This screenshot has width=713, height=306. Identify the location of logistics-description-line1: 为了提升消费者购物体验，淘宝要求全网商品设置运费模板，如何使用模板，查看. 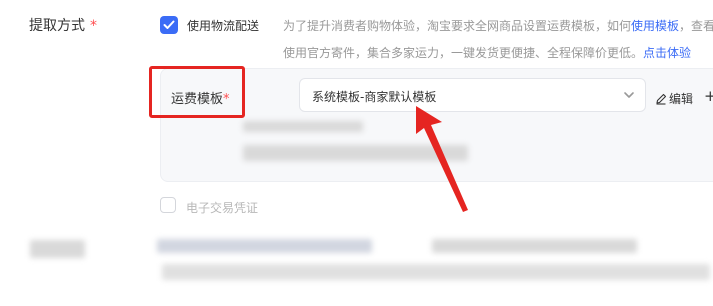
(498, 25).